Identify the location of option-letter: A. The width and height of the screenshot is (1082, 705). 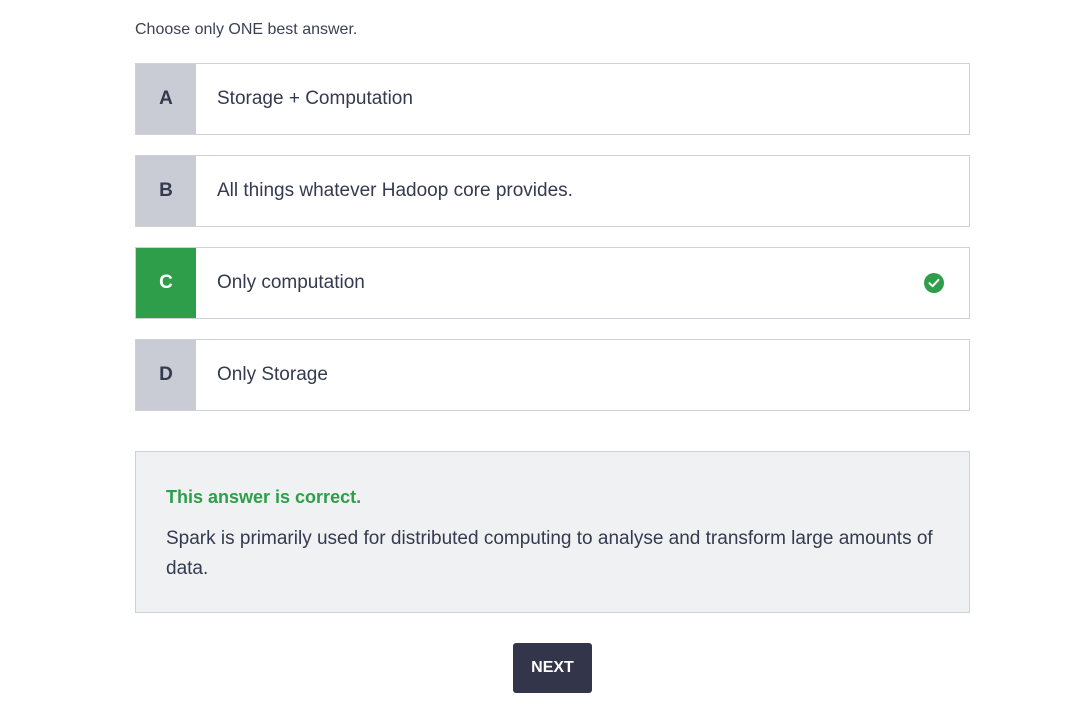
(166, 99).